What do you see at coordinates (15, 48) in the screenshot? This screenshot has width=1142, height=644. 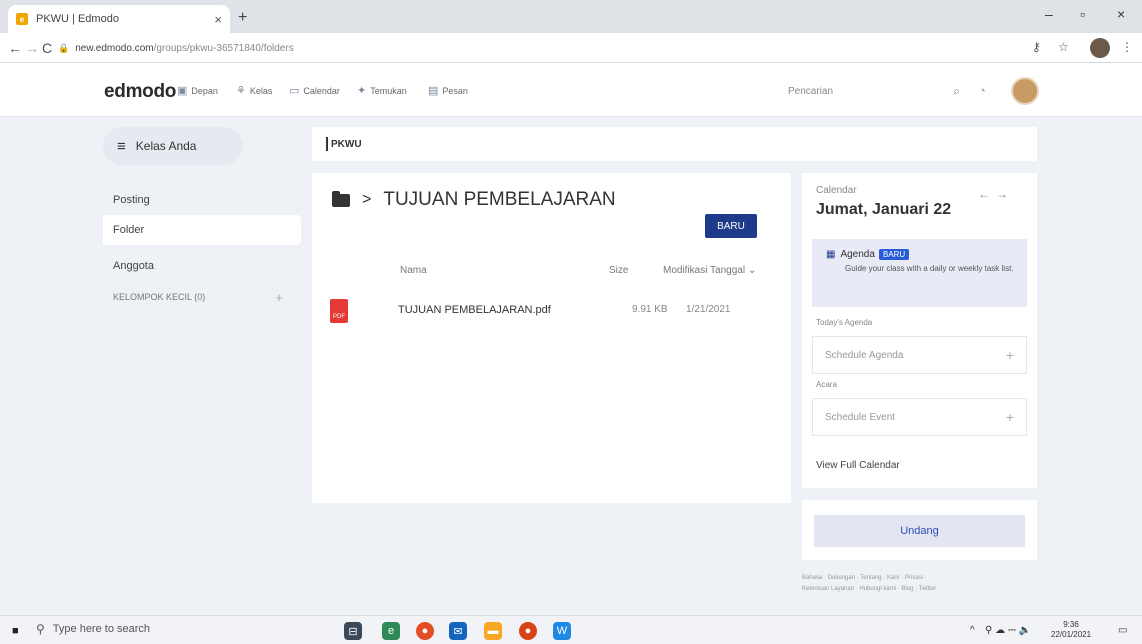 I see `back-button: ←` at bounding box center [15, 48].